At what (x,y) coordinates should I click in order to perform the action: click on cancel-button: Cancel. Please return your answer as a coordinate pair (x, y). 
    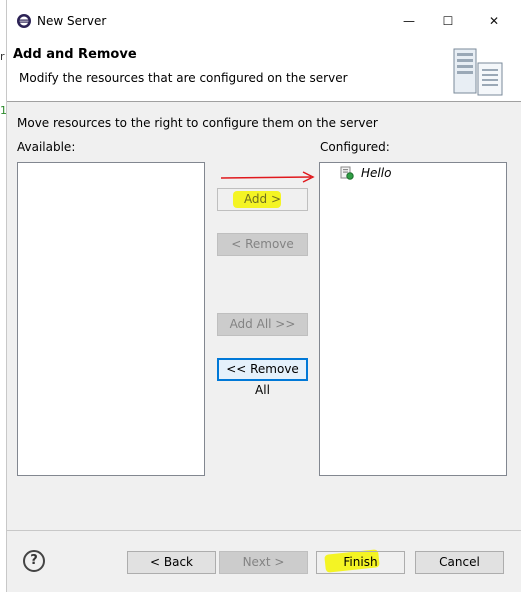
    Looking at the image, I should click on (459, 562).